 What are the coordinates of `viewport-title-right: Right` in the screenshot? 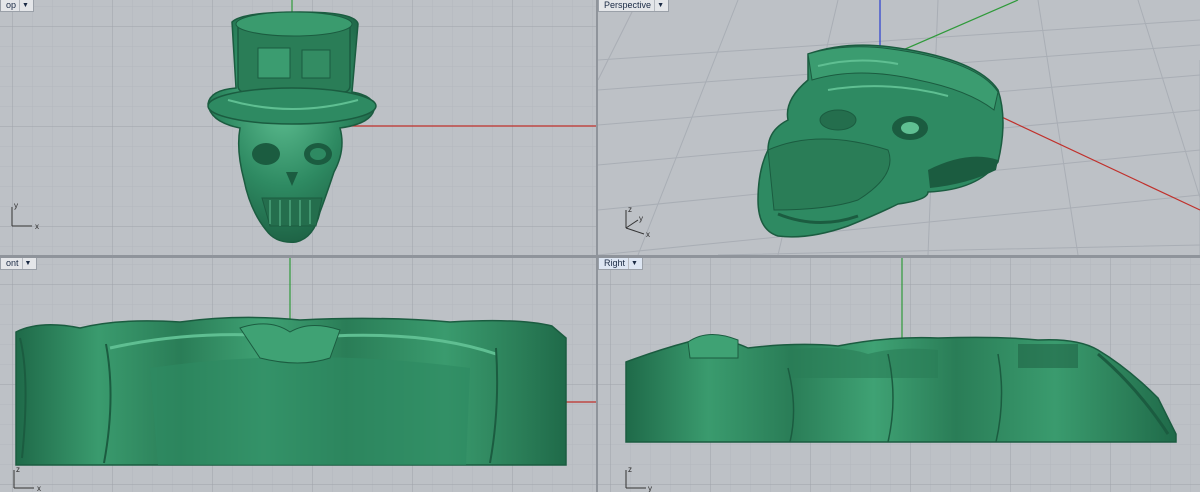 It's located at (615, 263).